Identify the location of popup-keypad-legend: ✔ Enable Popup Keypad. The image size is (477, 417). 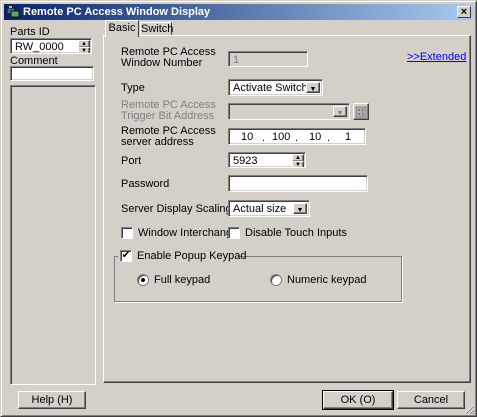
(182, 256).